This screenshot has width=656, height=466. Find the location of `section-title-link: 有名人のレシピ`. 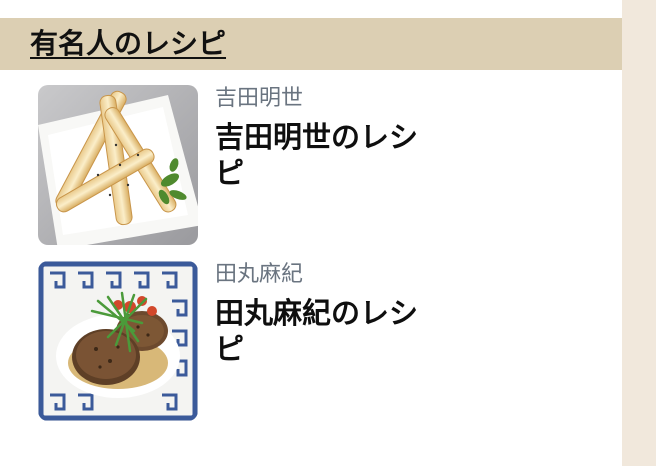

section-title-link: 有名人のレシピ is located at coordinates (128, 44).